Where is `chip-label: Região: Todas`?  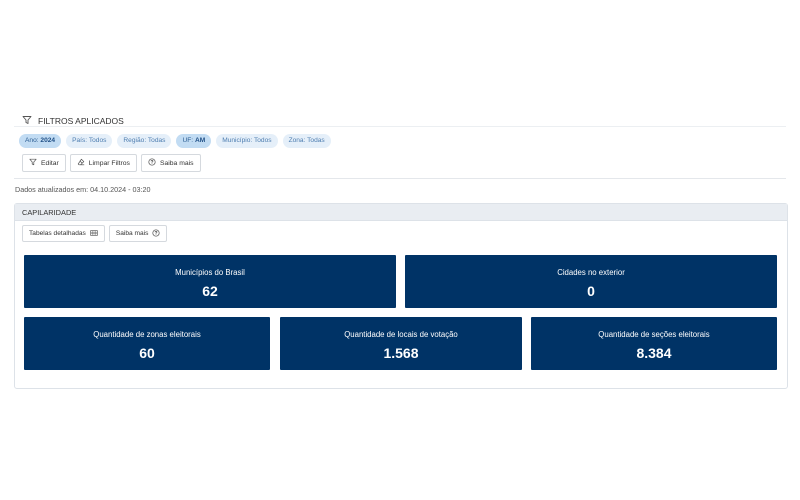
chip-label: Região: Todas is located at coordinates (144, 140).